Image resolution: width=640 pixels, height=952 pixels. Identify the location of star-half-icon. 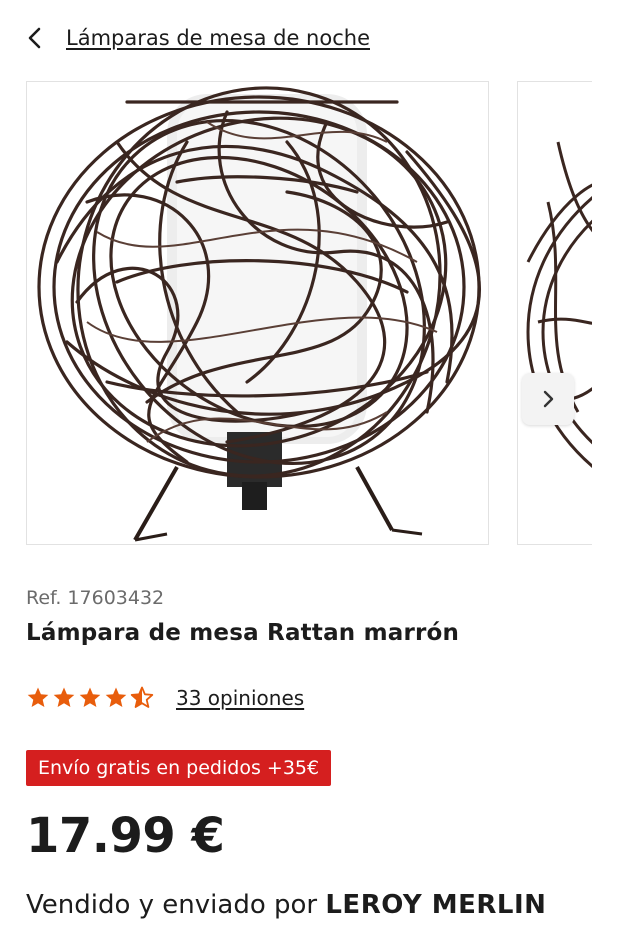
(142, 697).